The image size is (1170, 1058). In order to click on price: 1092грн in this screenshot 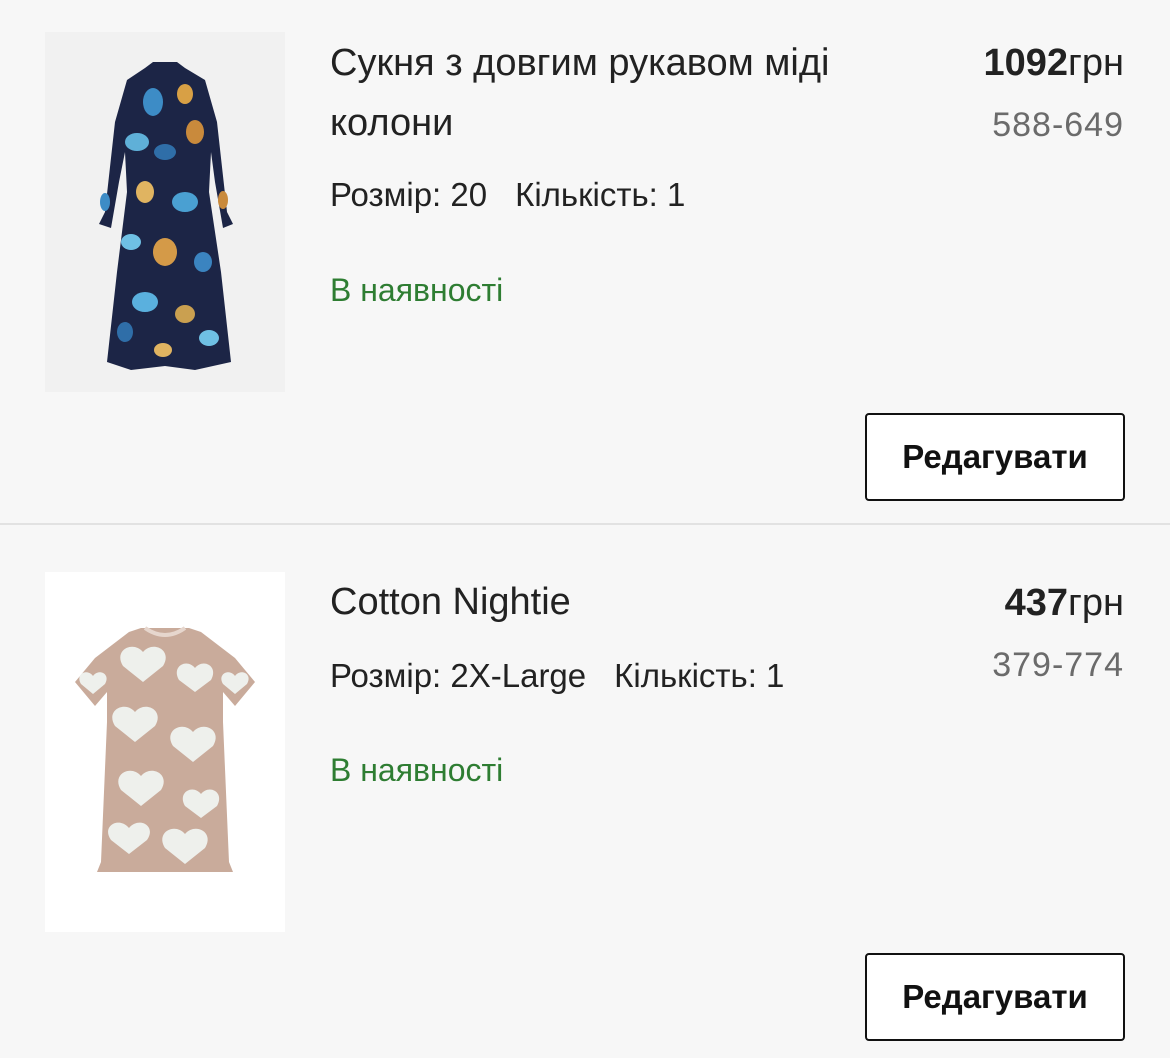, I will do `click(1053, 63)`.